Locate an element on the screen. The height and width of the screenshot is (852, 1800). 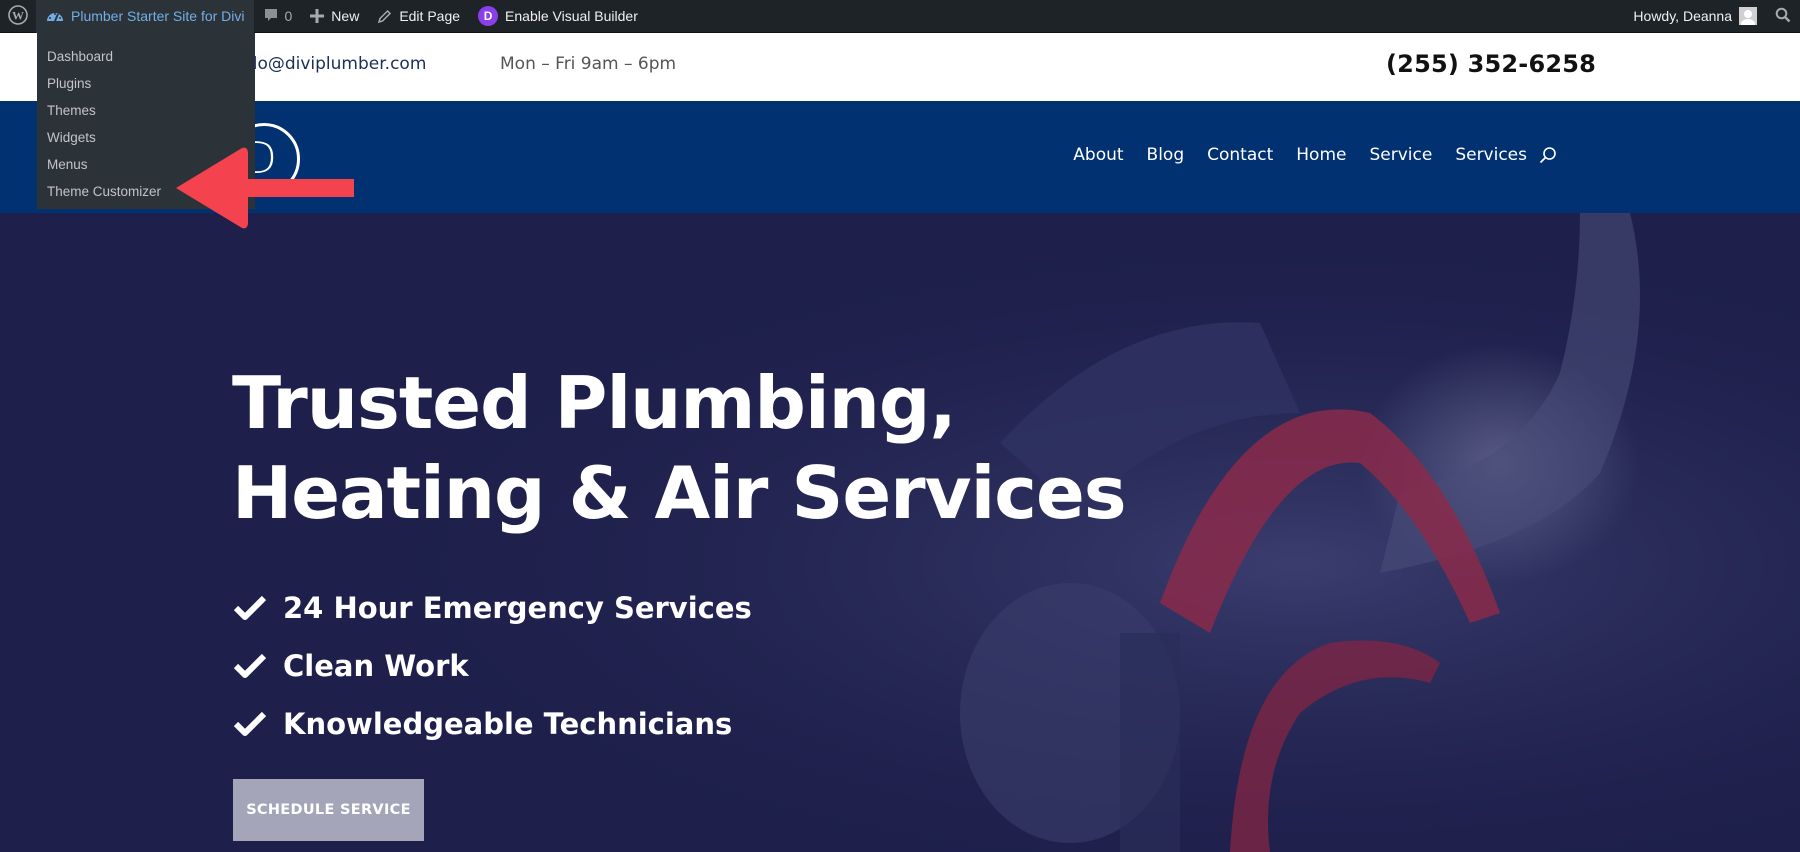
enable-visual-builder-link: D Enable Visual Builder is located at coordinates (558, 16).